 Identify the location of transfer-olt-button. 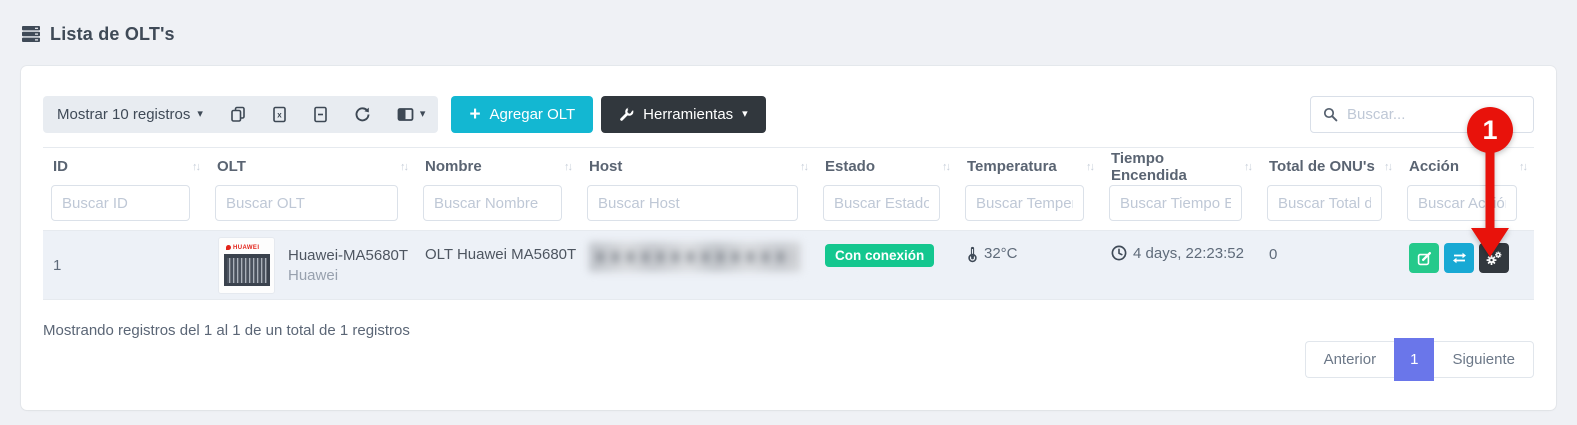
(1459, 258).